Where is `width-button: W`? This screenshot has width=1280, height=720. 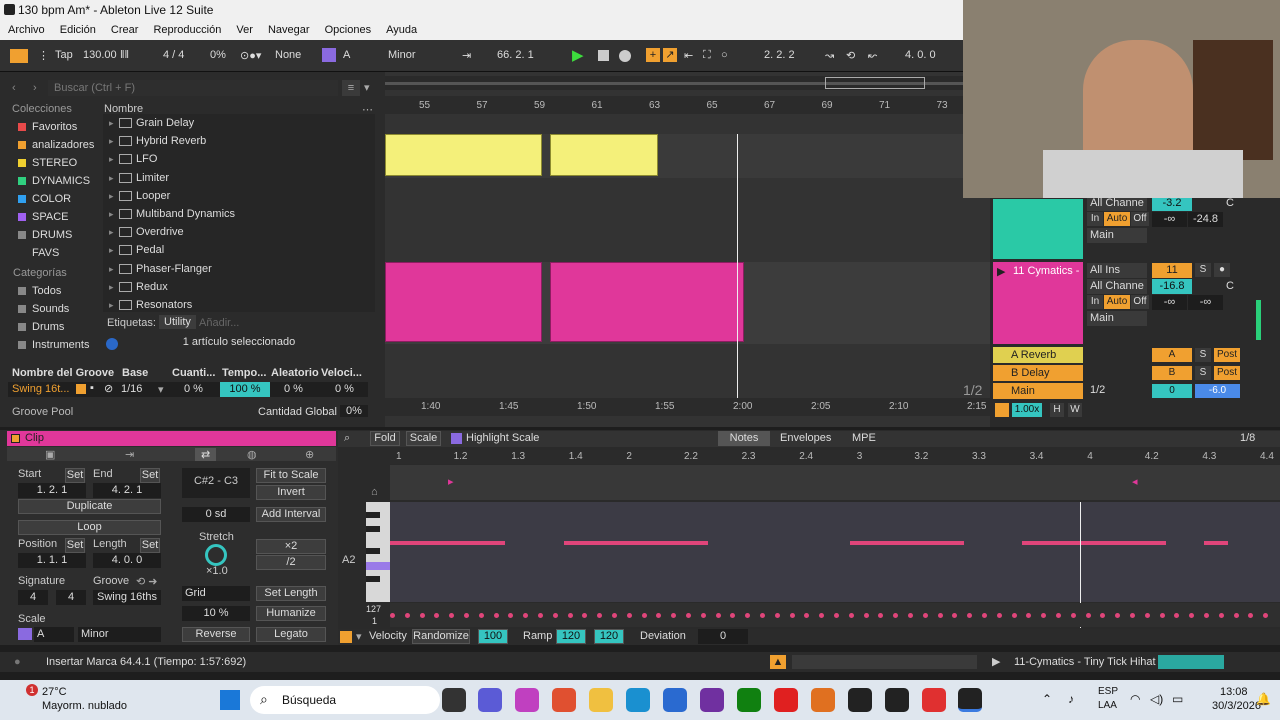
width-button: W is located at coordinates (1075, 410).